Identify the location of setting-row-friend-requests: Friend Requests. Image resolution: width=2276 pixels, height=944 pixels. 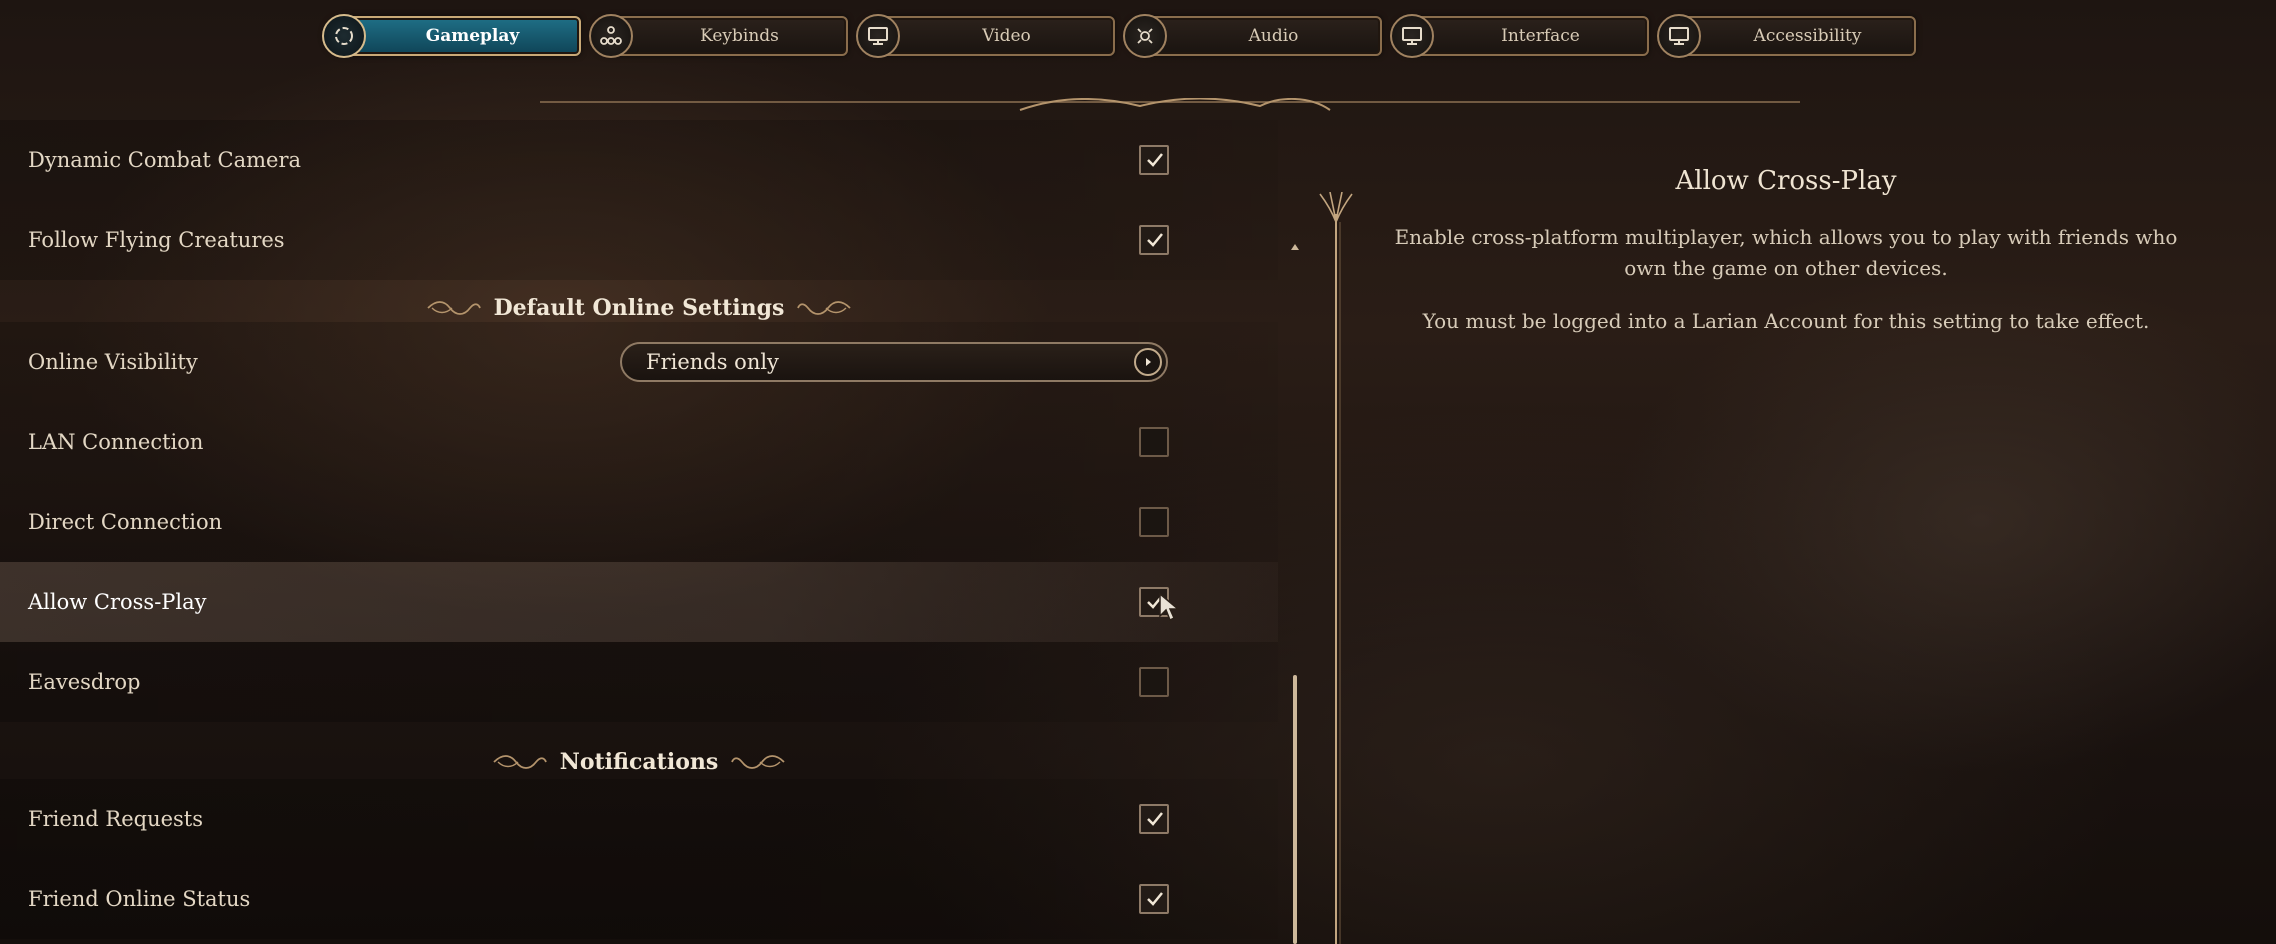
(639, 819).